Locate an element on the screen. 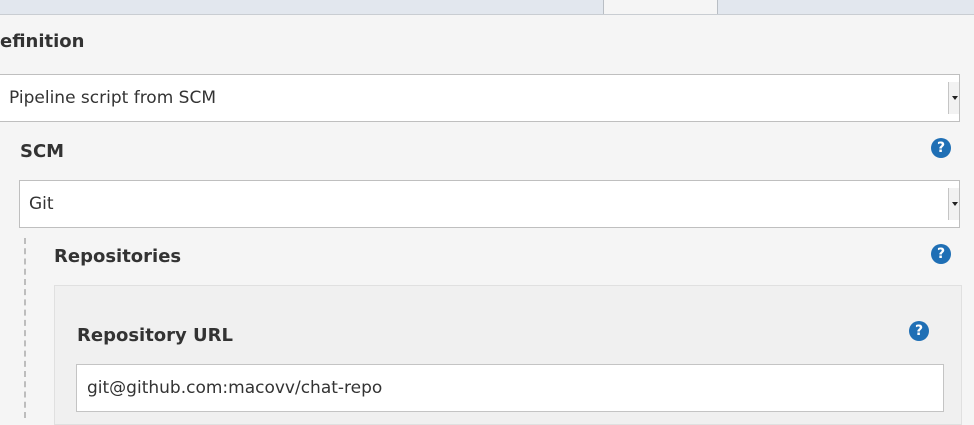 The width and height of the screenshot is (974, 425). nested-section-rule is located at coordinates (25, 328).